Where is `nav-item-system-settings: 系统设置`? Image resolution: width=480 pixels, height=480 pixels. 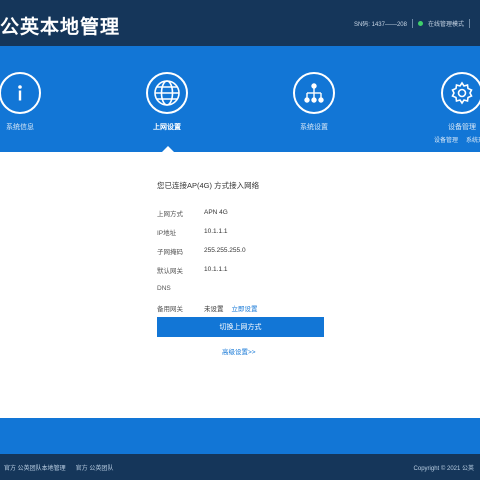 nav-item-system-settings: 系统设置 is located at coordinates (314, 102).